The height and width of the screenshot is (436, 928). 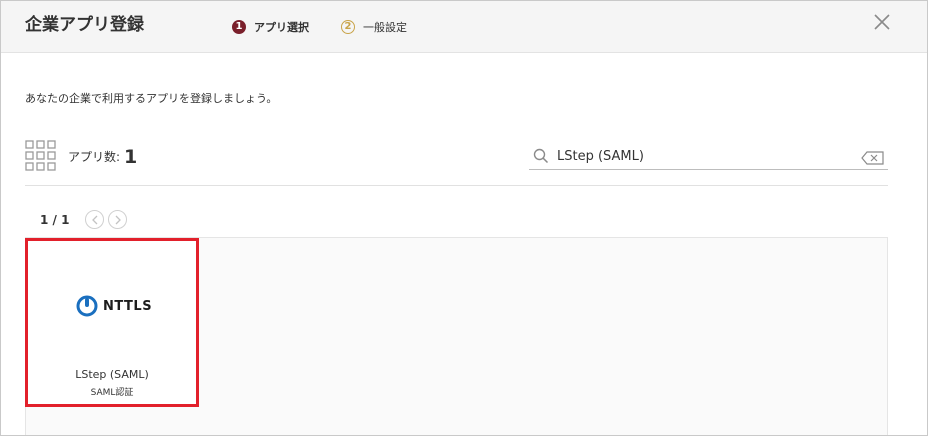 I want to click on next-page-button, so click(x=118, y=219).